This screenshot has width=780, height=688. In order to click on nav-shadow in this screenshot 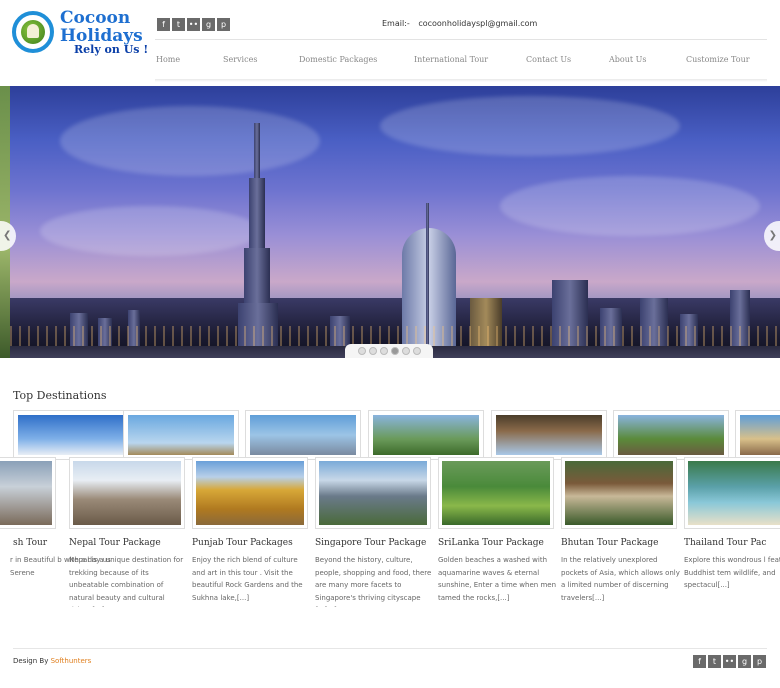, I will do `click(461, 80)`.